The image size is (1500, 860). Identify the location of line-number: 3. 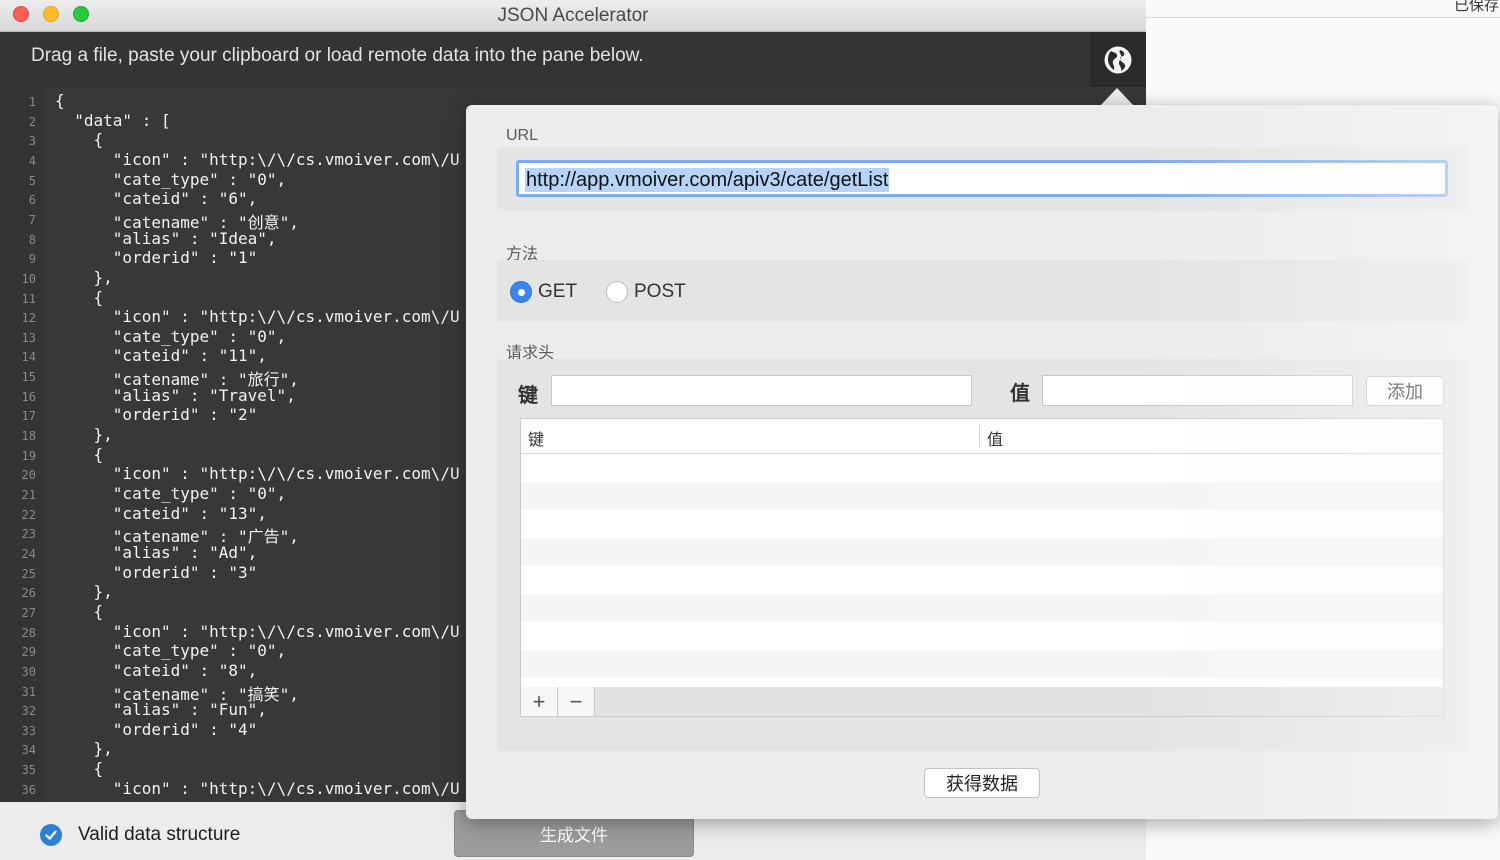
(32, 141).